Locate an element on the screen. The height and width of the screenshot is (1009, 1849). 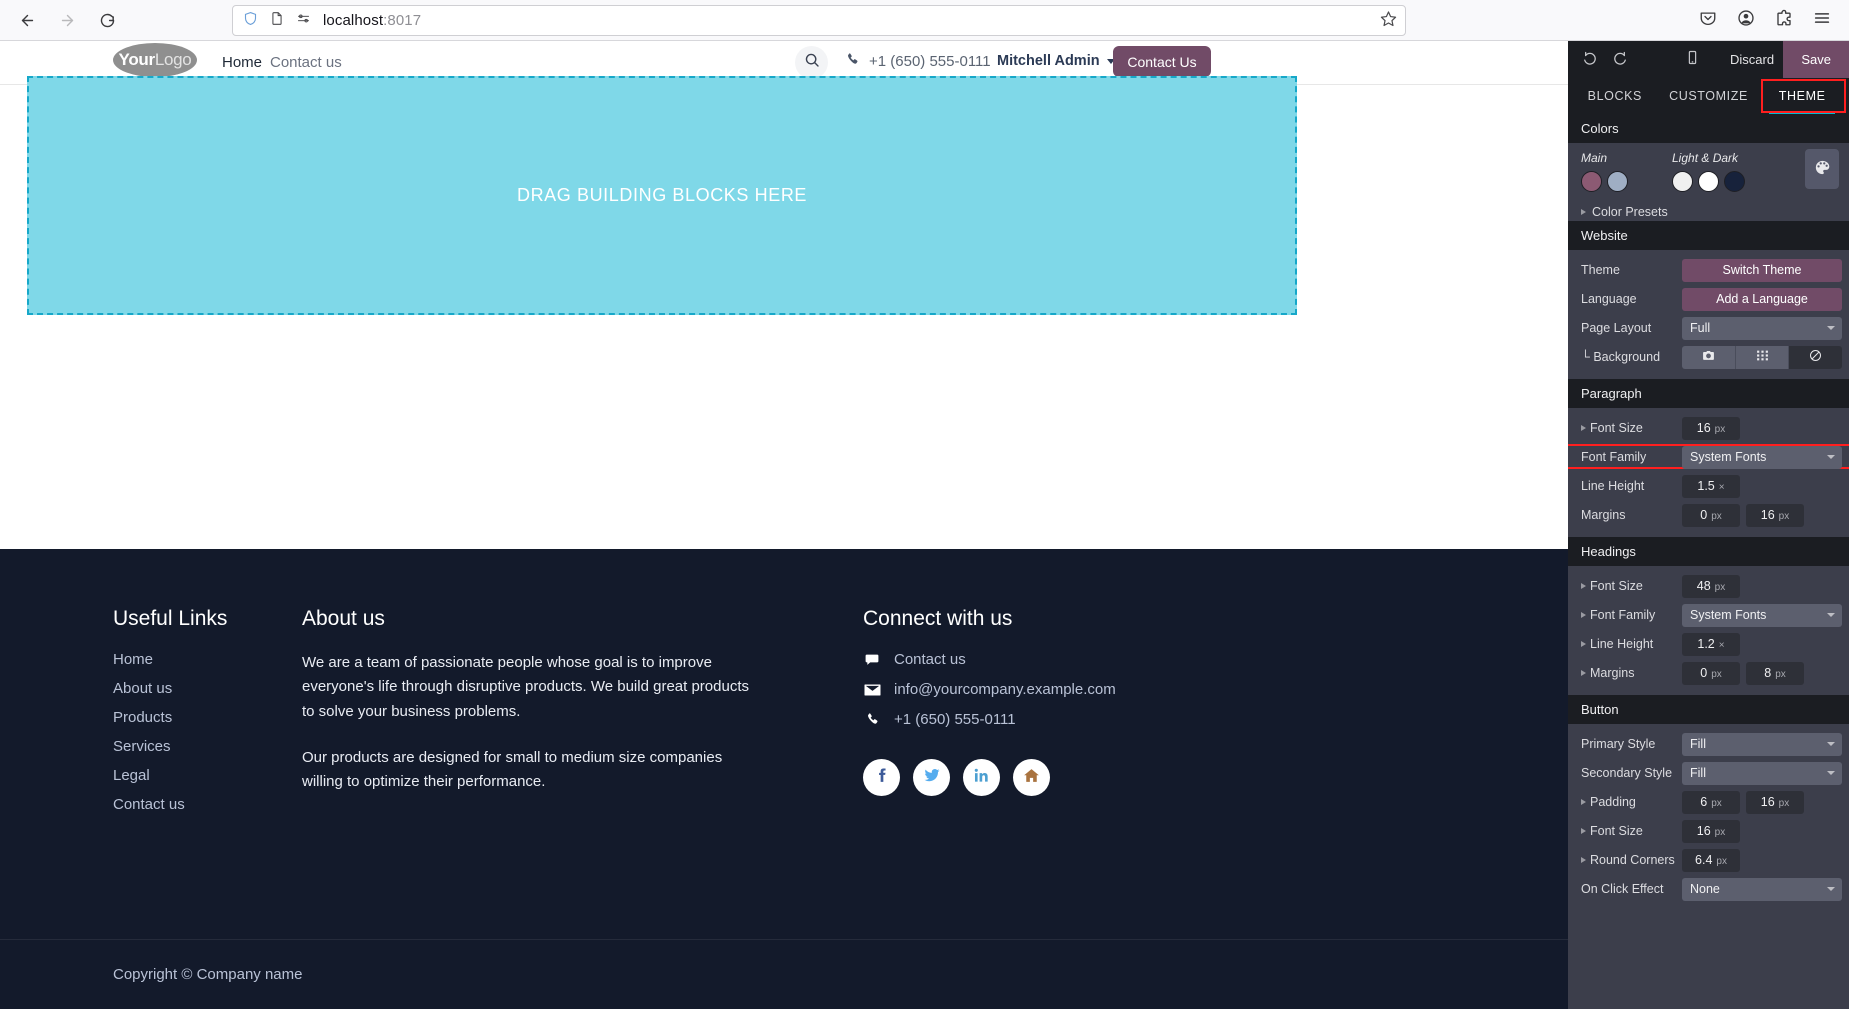
forward-button is located at coordinates (67, 20).